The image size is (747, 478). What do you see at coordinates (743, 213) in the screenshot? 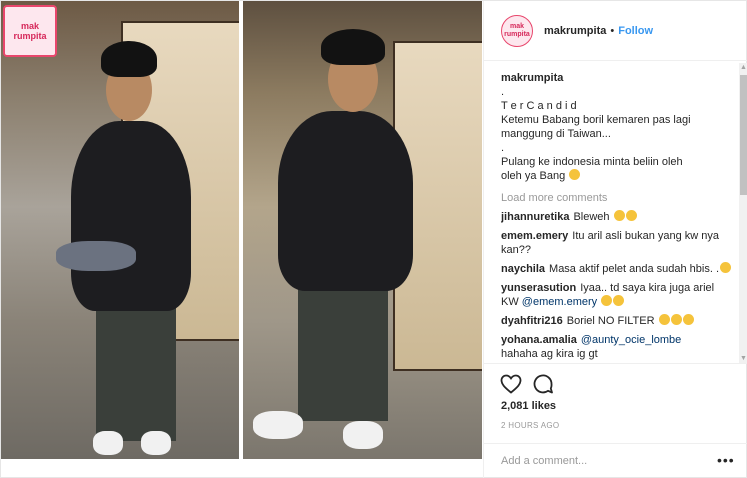
I see `comments-scrollbar: ▲ ▼` at bounding box center [743, 213].